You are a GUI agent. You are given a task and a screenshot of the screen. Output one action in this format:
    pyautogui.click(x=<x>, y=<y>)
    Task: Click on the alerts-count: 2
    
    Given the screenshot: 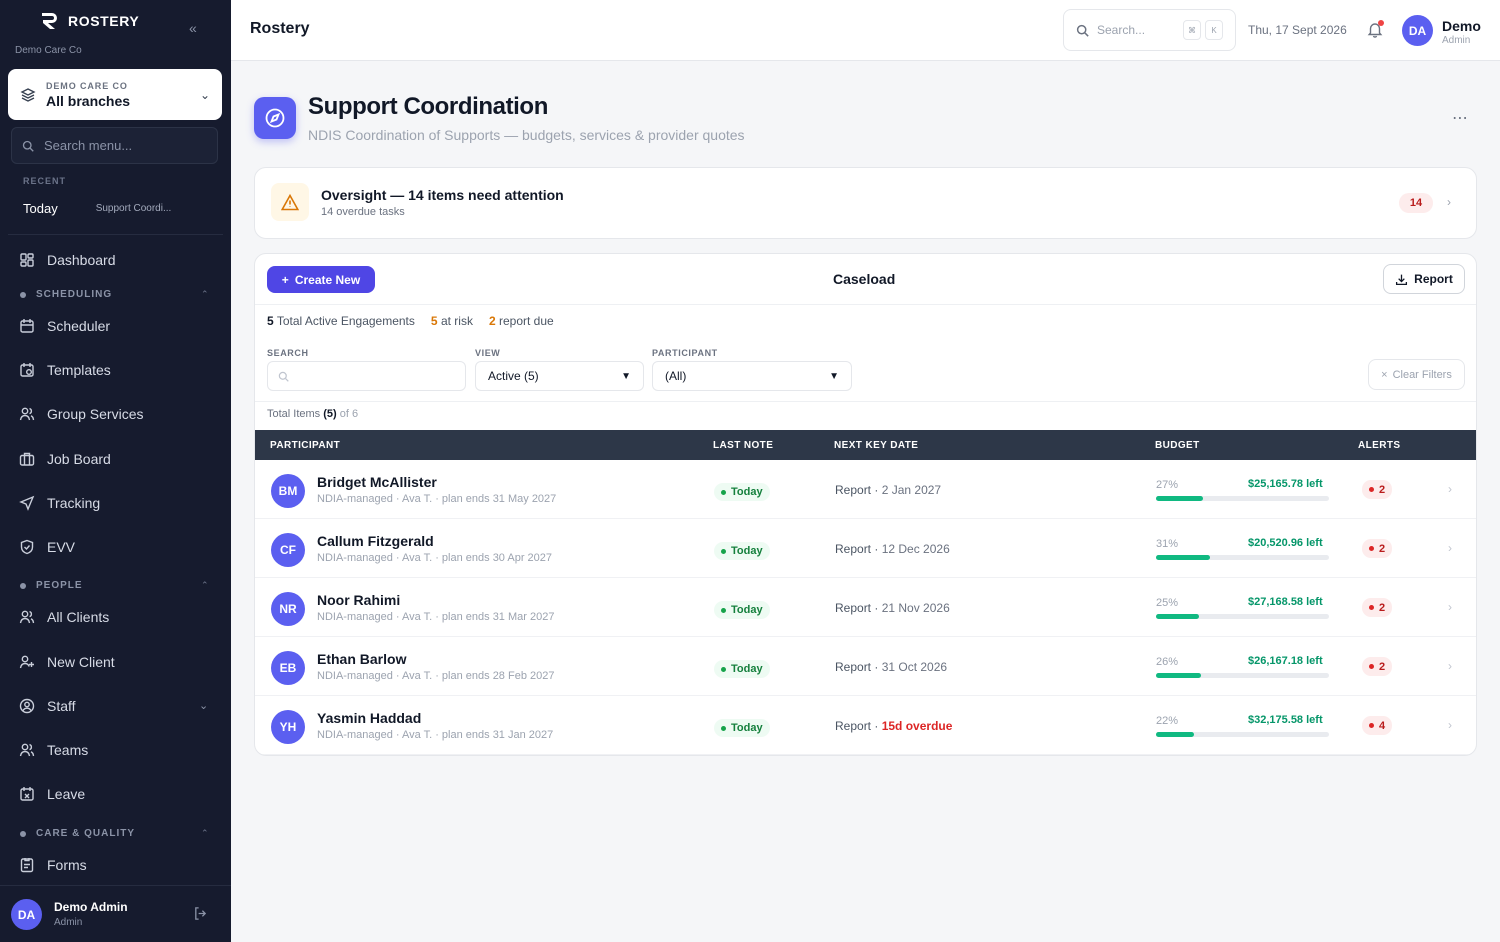 What is the action you would take?
    pyautogui.click(x=1382, y=489)
    